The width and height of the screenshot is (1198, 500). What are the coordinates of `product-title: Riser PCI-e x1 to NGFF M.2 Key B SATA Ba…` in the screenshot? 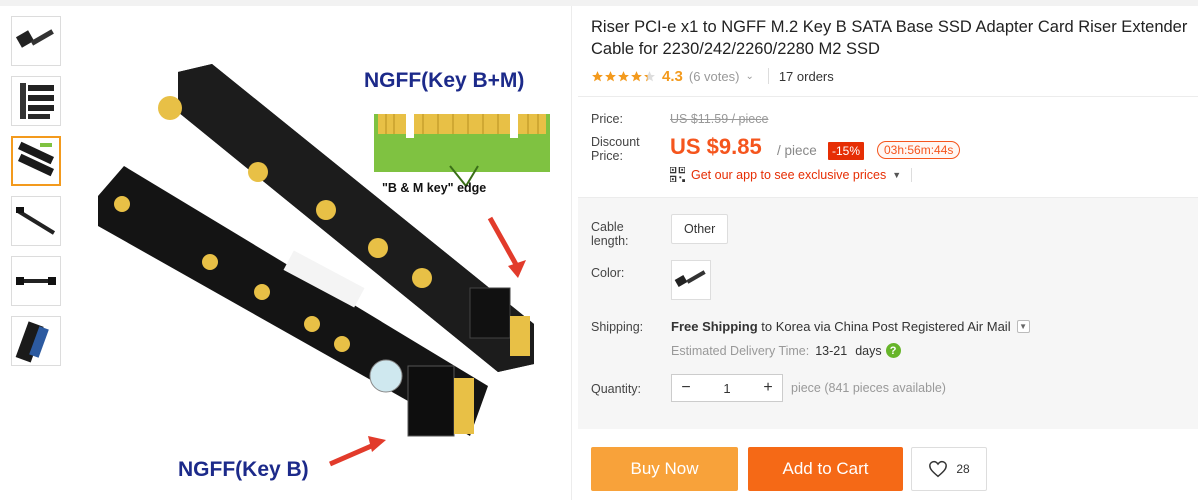 It's located at (889, 38).